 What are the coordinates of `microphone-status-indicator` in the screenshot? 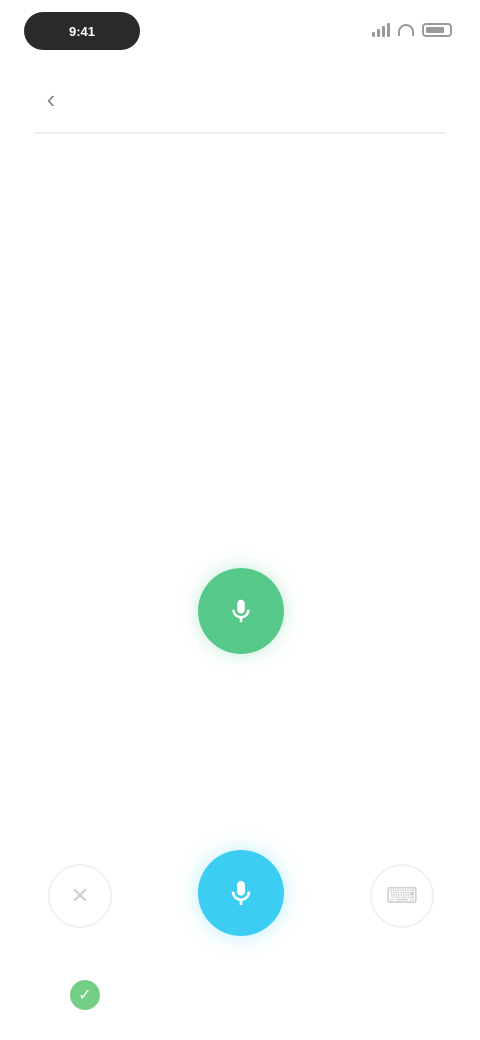 It's located at (241, 611).